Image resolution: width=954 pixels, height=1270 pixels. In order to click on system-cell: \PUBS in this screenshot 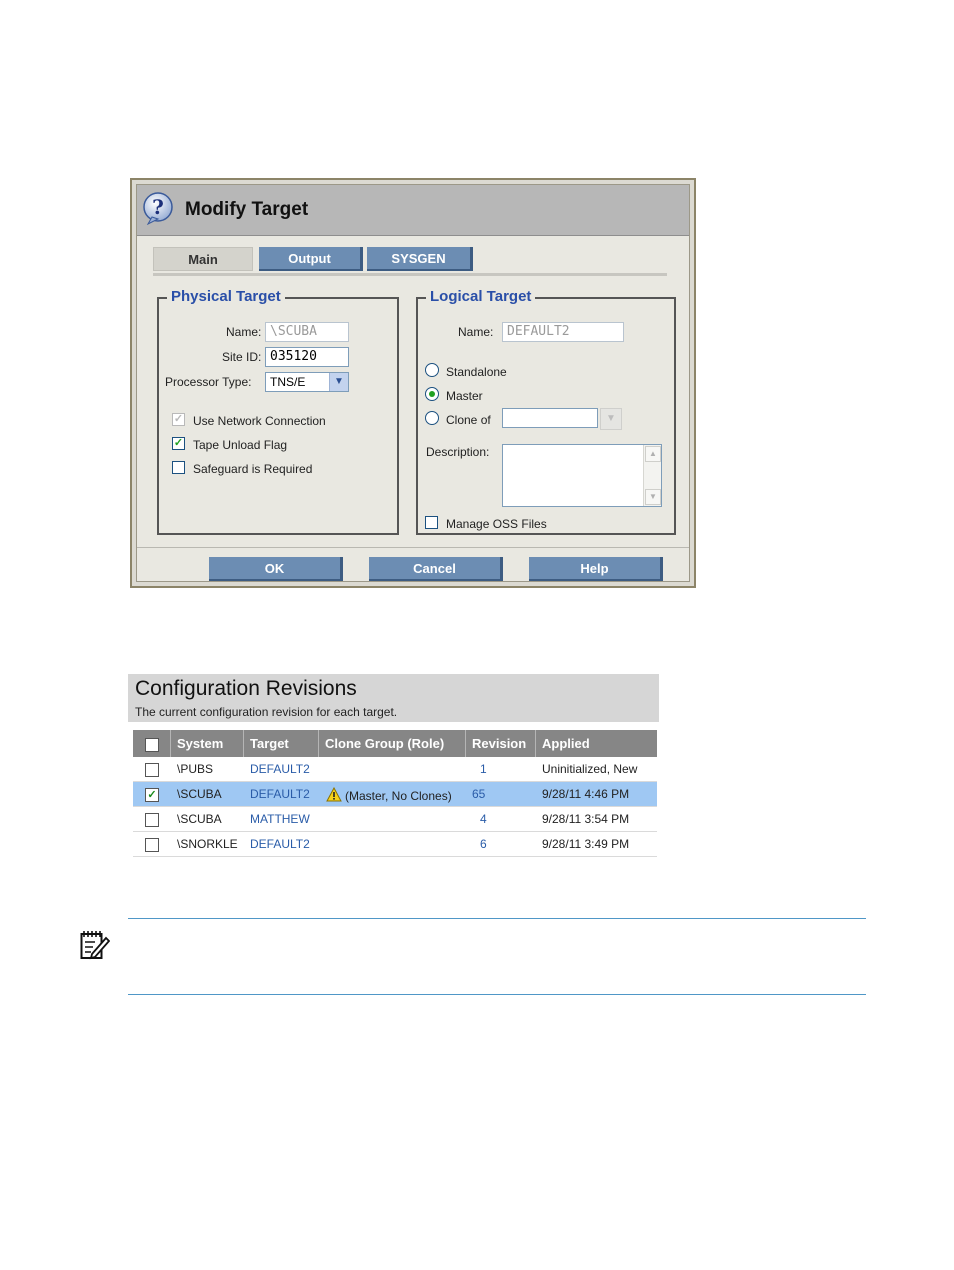, I will do `click(195, 769)`.